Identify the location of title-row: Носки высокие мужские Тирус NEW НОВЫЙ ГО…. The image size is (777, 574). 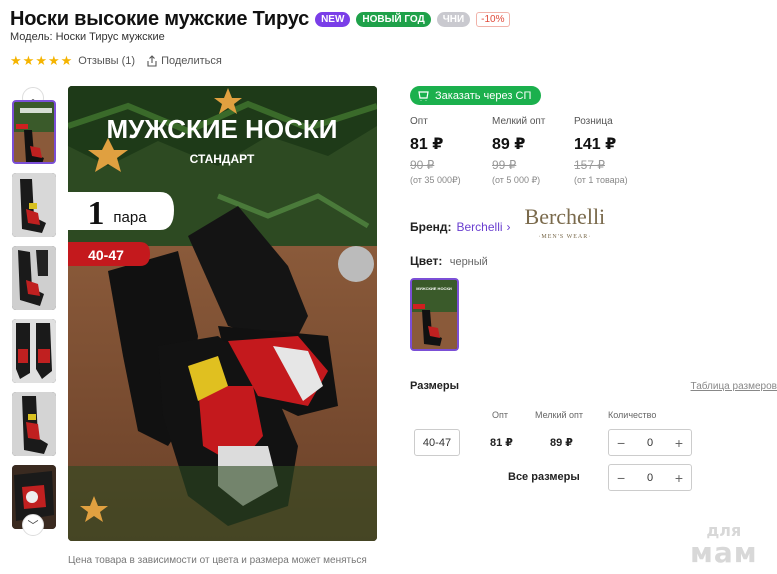
(260, 19).